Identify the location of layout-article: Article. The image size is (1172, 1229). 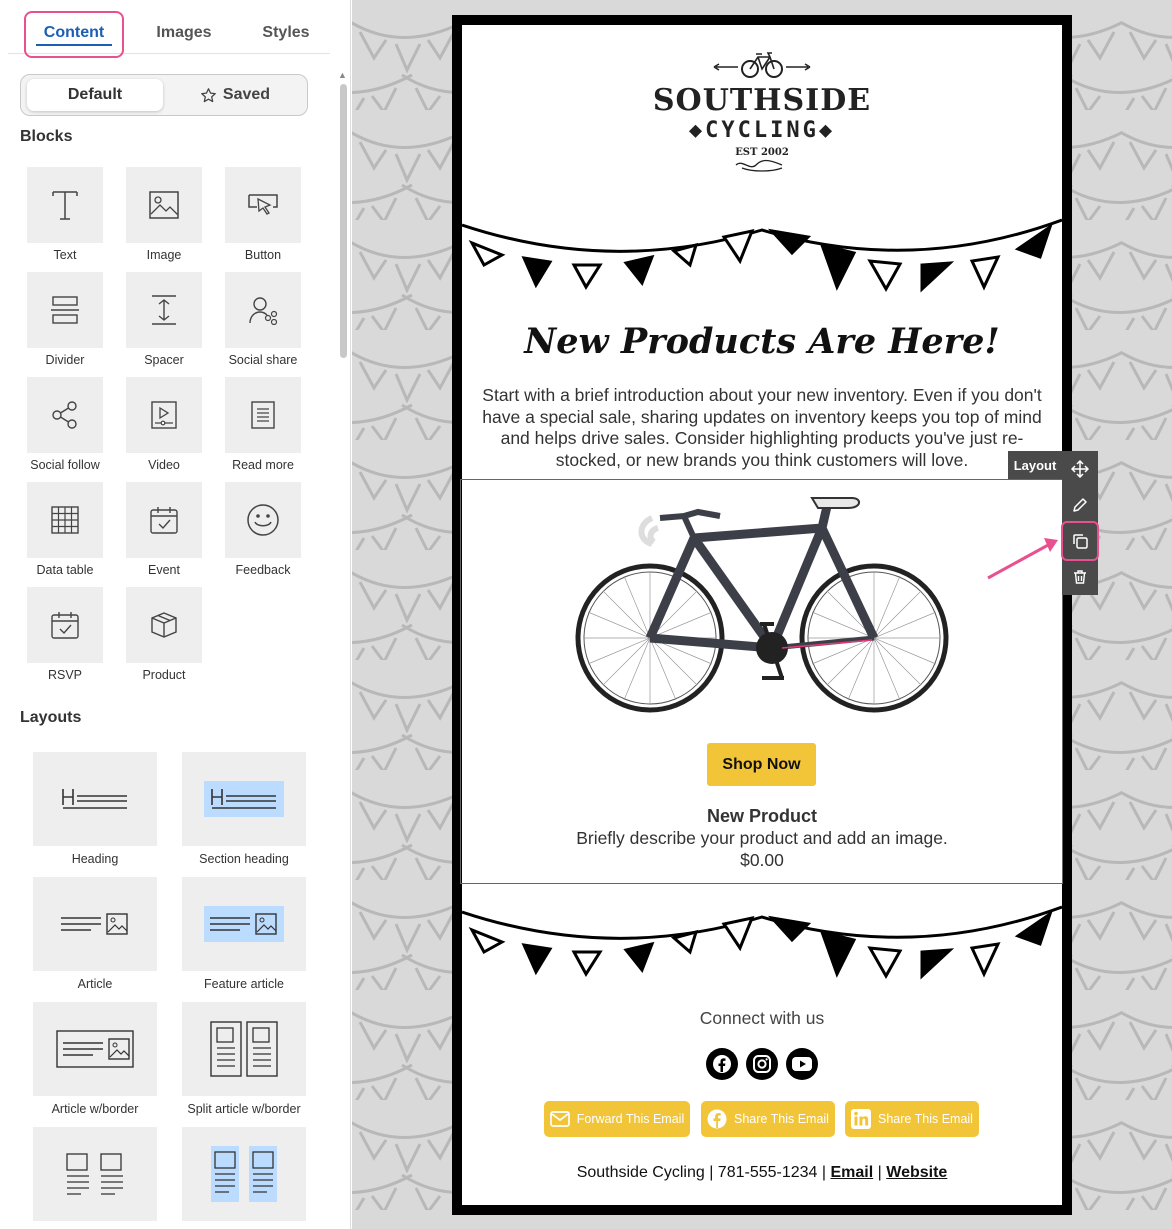
(95, 934).